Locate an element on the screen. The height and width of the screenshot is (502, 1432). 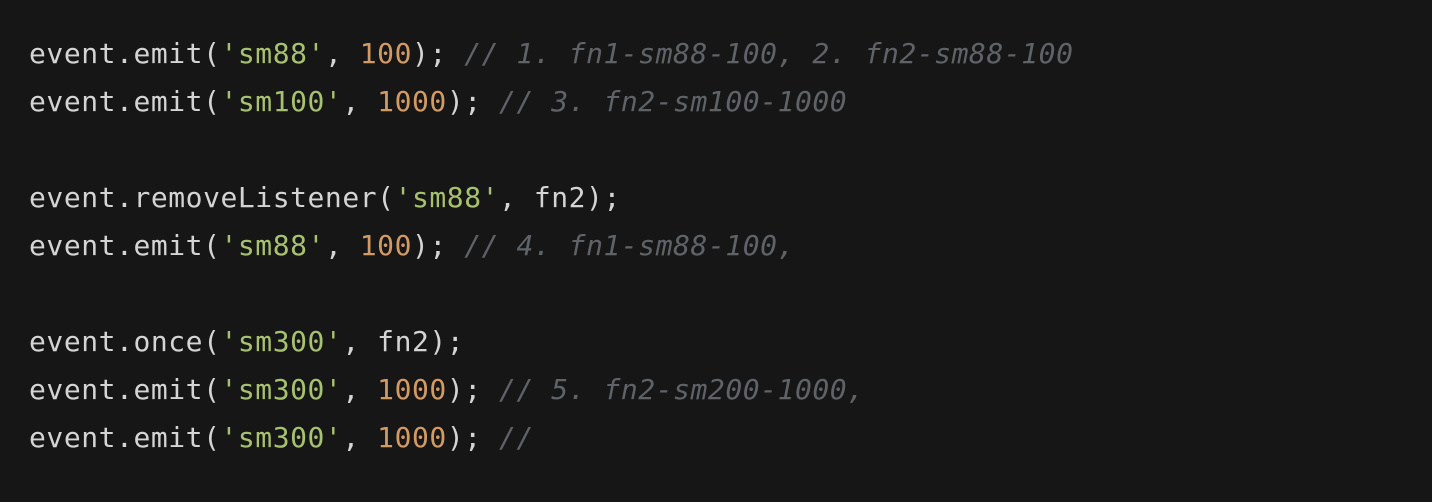
code-token-comment: // 3. fn2-sm100-1000 is located at coordinates (673, 101).